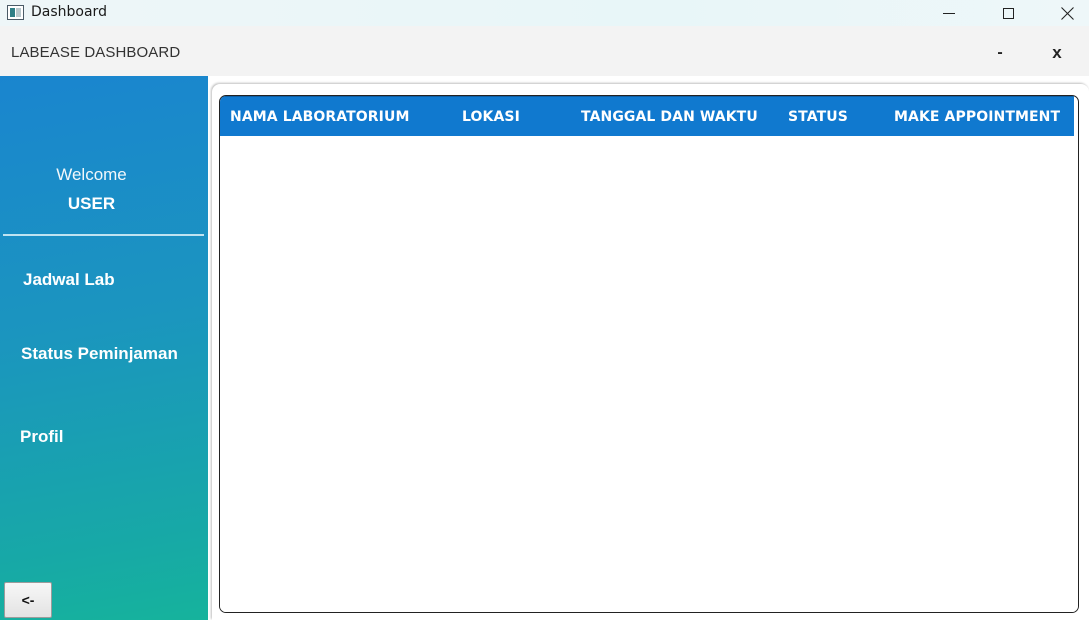 The height and width of the screenshot is (620, 1089). Describe the element at coordinates (15, 12) in the screenshot. I see `app-window-icon` at that location.